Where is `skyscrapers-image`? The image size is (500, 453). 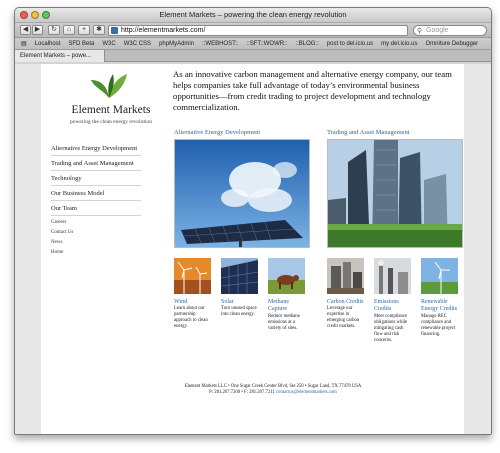
skyscrapers-image is located at coordinates (395, 193).